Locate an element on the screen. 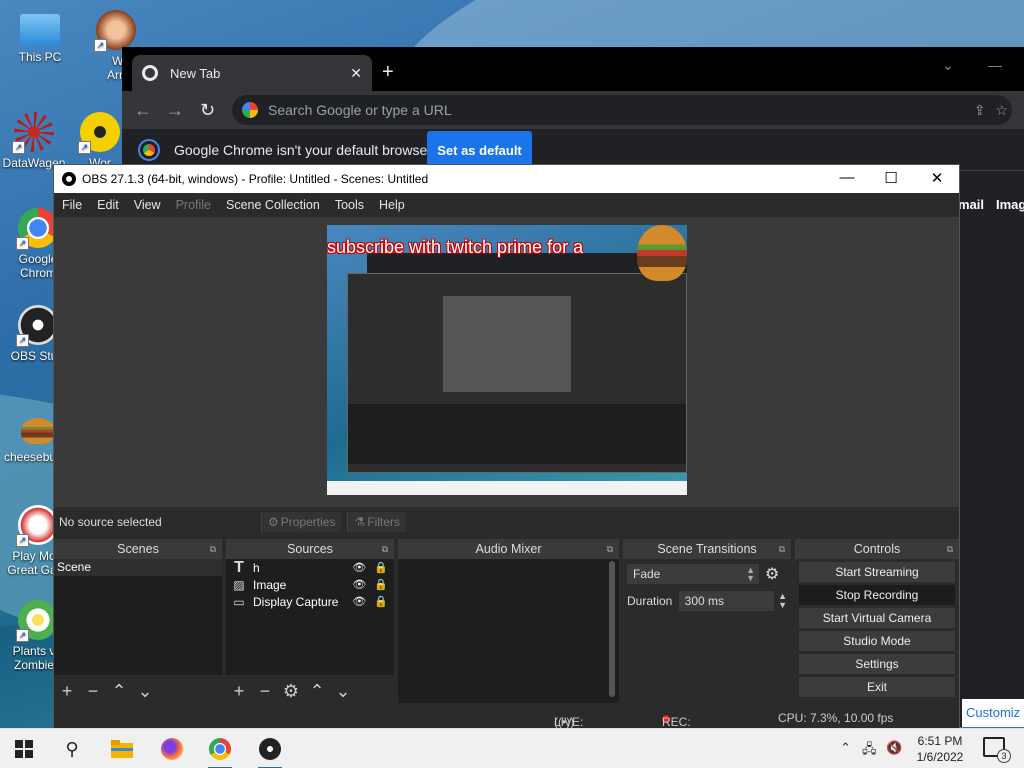 The image size is (1024, 768). reload-icon: ↻ is located at coordinates (207, 110).